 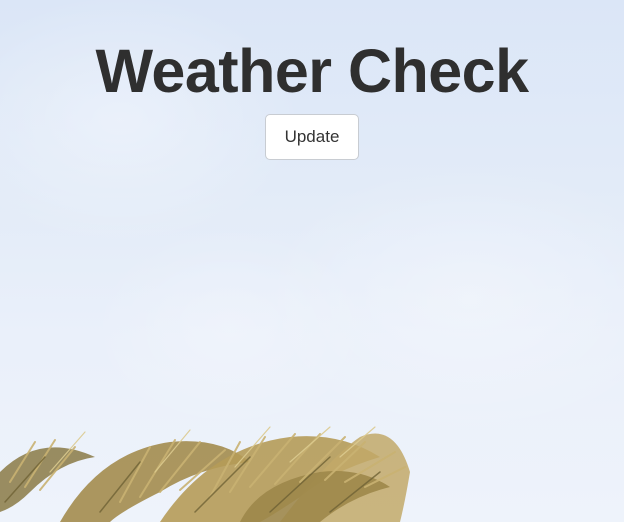 What do you see at coordinates (312, 71) in the screenshot?
I see `page-title: Weather Check` at bounding box center [312, 71].